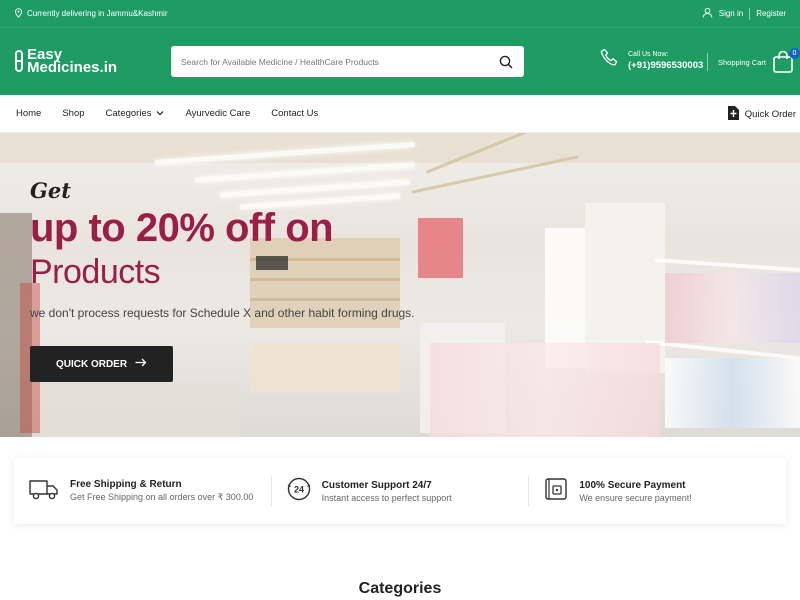 This screenshot has width=800, height=600. Describe the element at coordinates (666, 65) in the screenshot. I see `call-number: (+91)9596530003` at that location.